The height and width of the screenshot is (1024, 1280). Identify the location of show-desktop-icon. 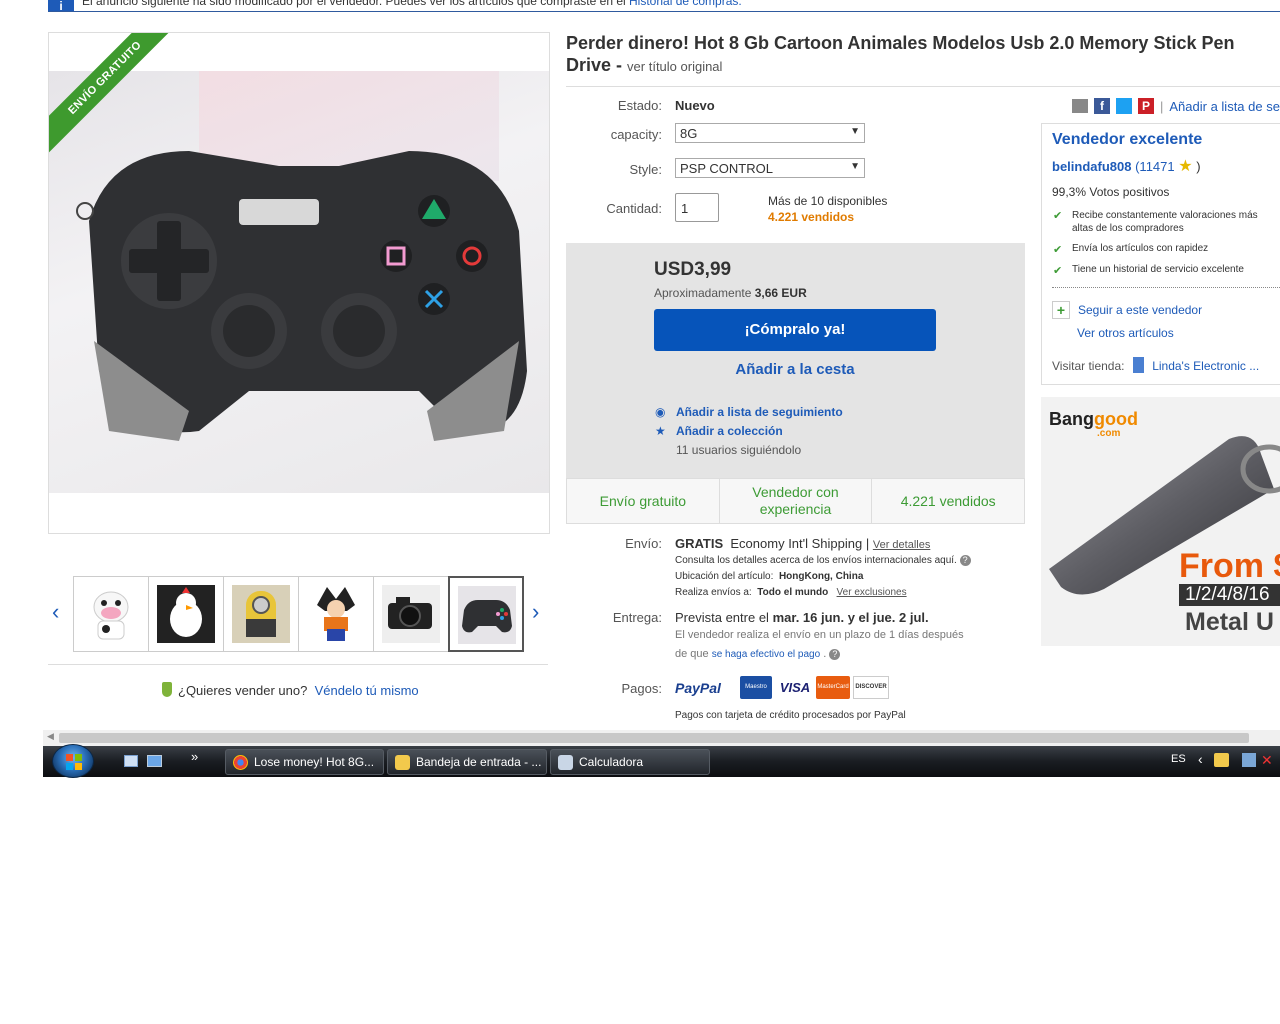
(131, 761).